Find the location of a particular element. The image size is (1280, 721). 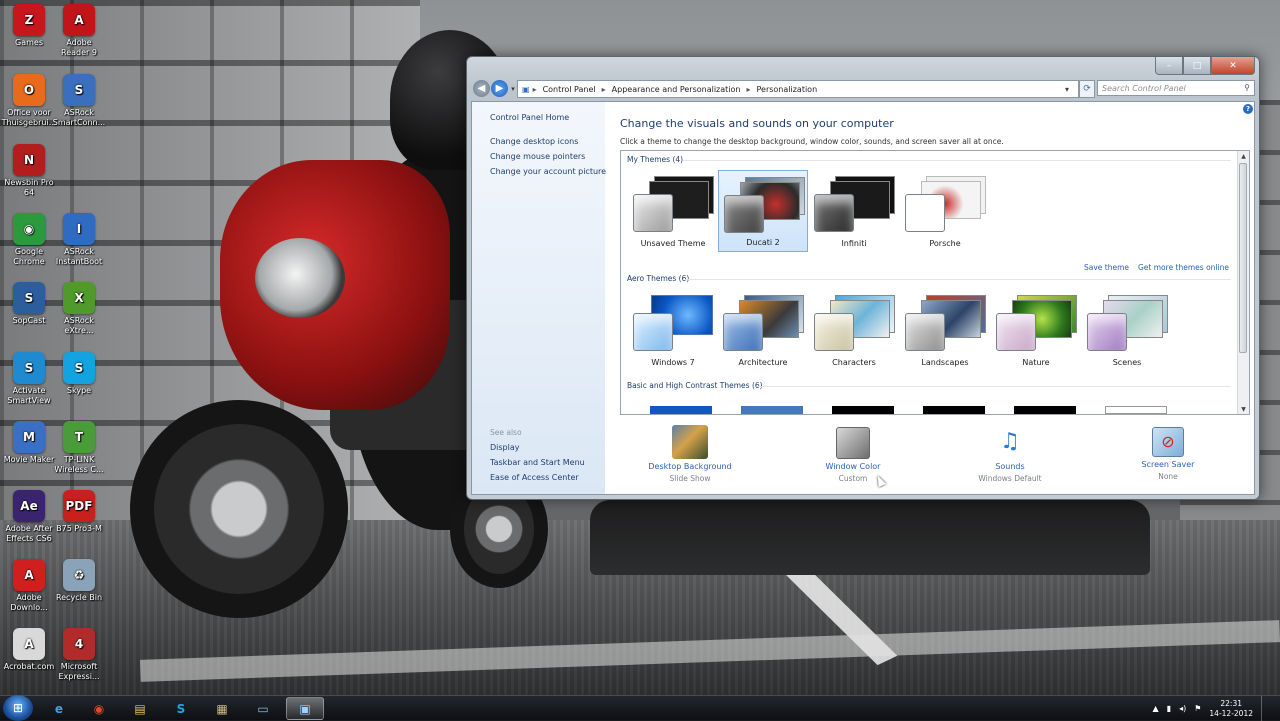

taskbar-internet-explorer-icon: e is located at coordinates (59, 708).